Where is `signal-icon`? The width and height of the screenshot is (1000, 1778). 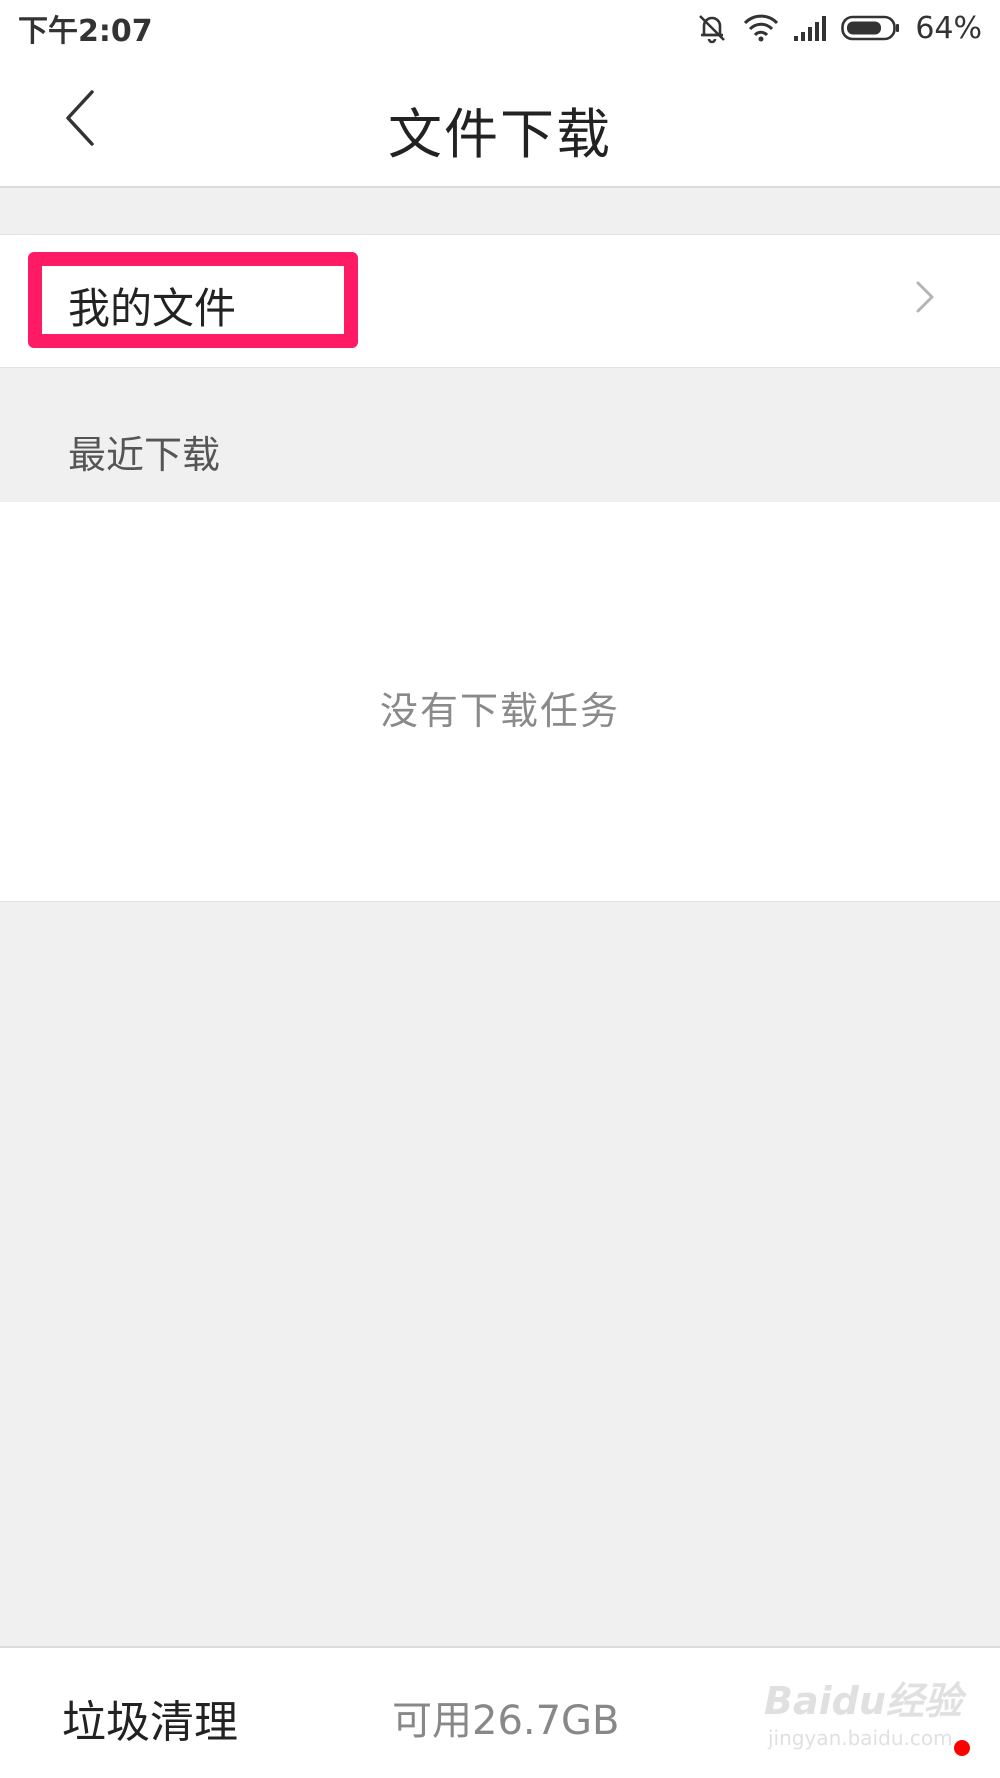 signal-icon is located at coordinates (810, 28).